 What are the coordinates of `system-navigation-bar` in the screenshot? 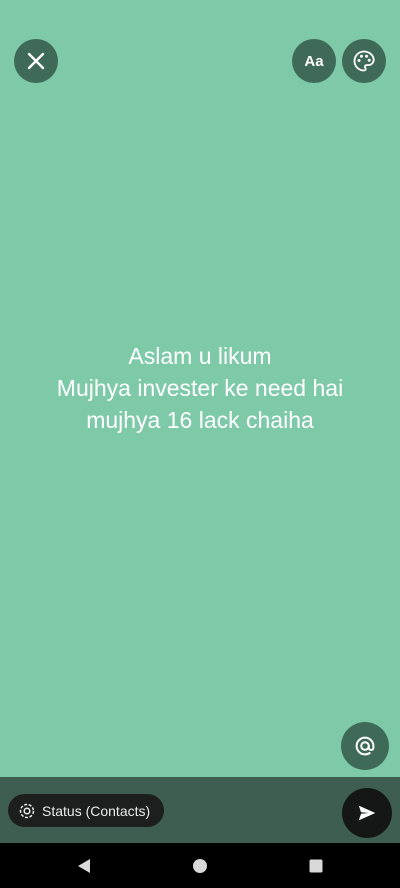 It's located at (200, 865).